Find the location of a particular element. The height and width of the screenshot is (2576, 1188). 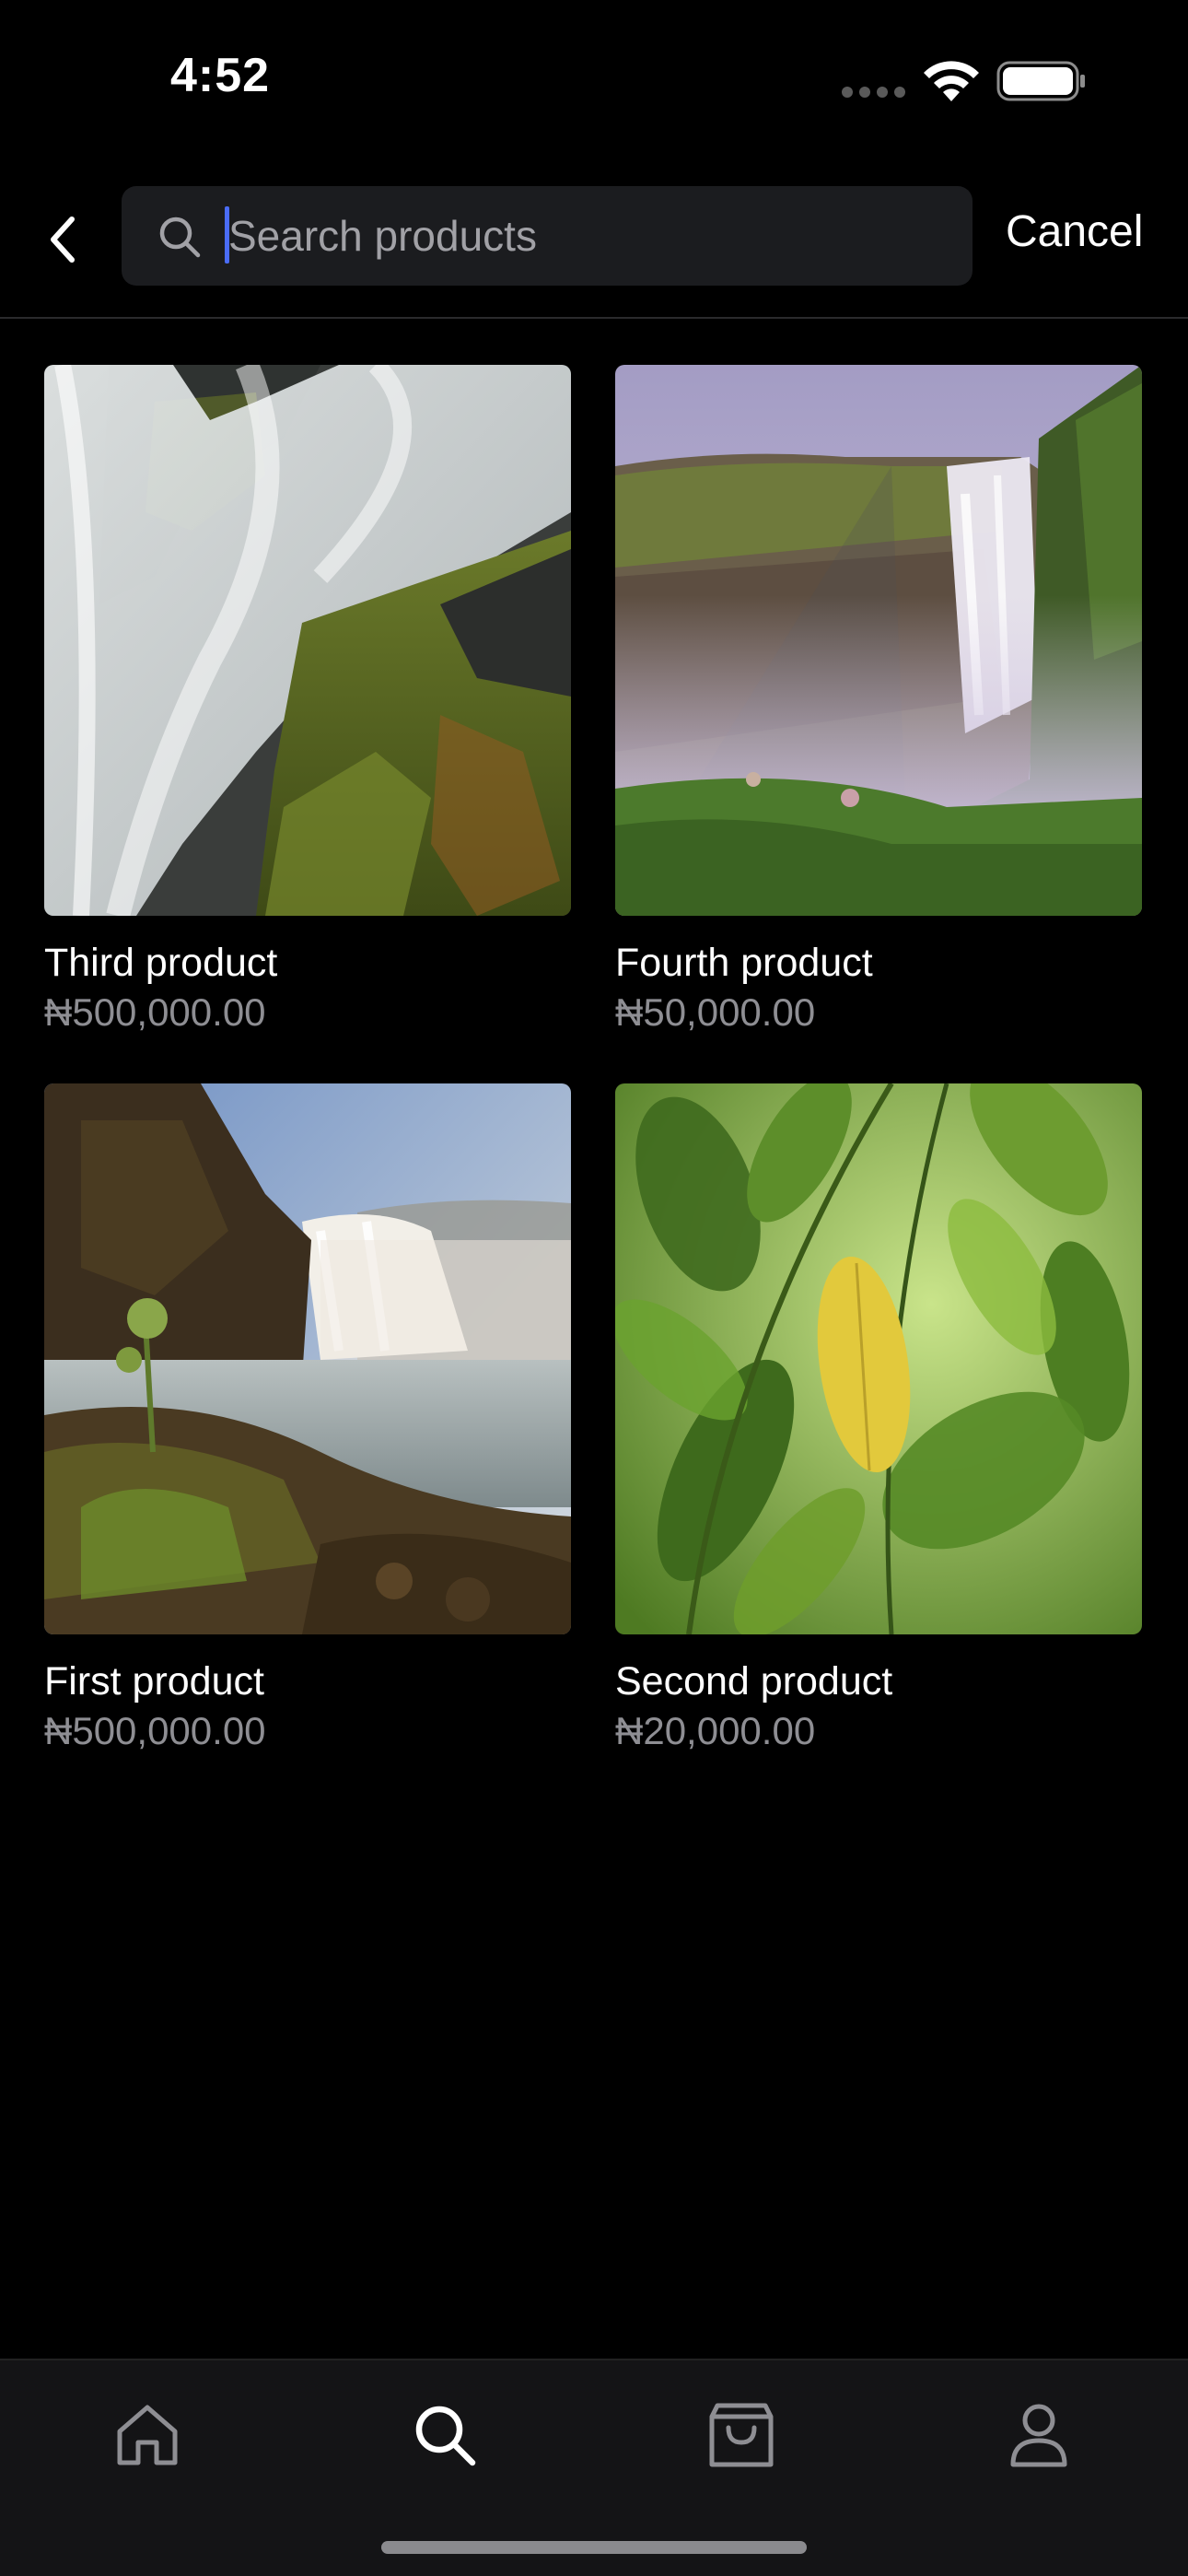

product-card: First product ₦500,000.00 is located at coordinates (307, 1418).